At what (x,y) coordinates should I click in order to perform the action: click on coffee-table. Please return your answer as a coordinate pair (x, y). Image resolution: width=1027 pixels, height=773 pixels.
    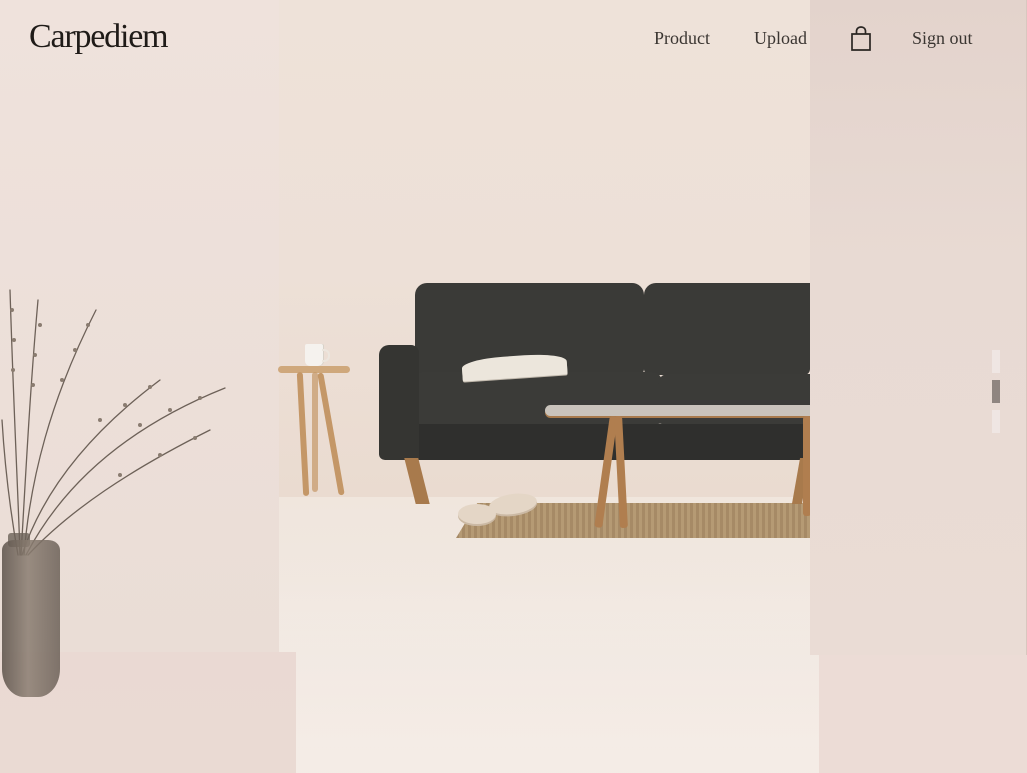
    Looking at the image, I should click on (679, 410).